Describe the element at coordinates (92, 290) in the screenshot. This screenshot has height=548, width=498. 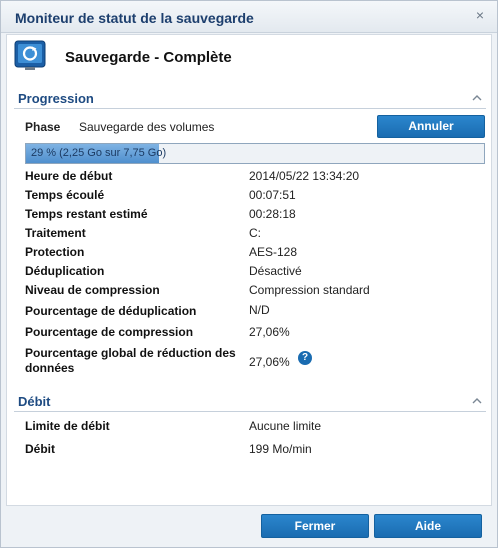
I see `compression-level-label: Niveau de compression` at that location.